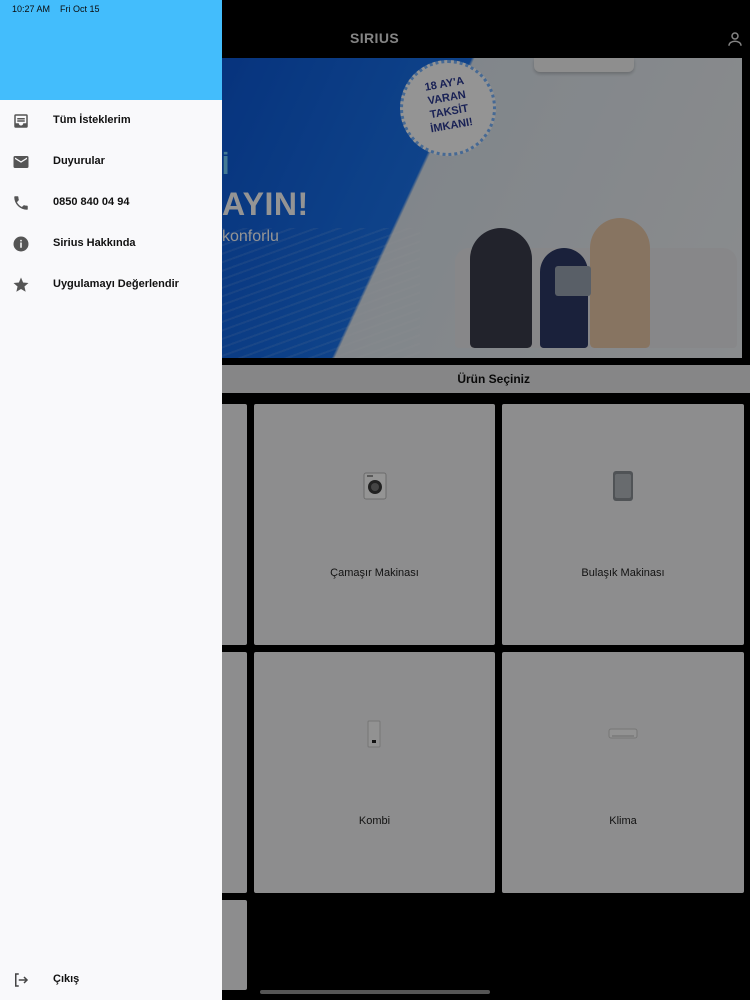 The image size is (750, 1000). What do you see at coordinates (31, 9) in the screenshot?
I see `status-bar-time: 10:27 AM` at bounding box center [31, 9].